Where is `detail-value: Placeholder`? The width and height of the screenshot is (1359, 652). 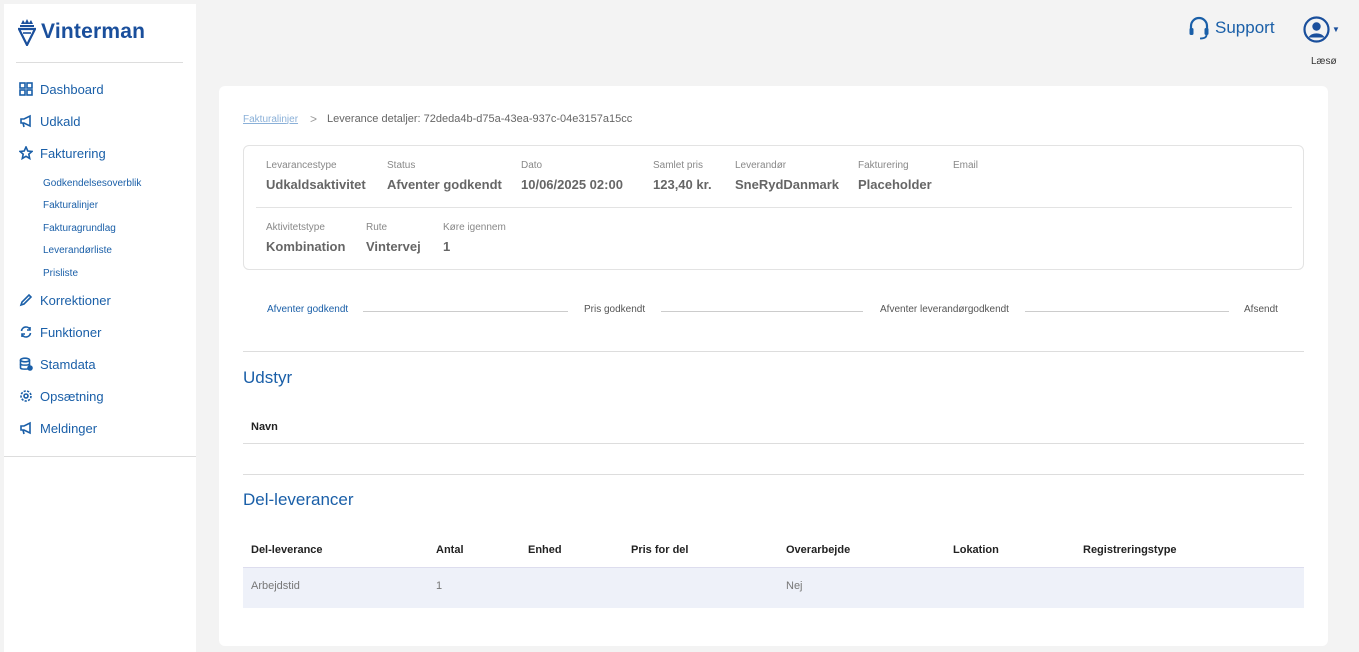 detail-value: Placeholder is located at coordinates (895, 184).